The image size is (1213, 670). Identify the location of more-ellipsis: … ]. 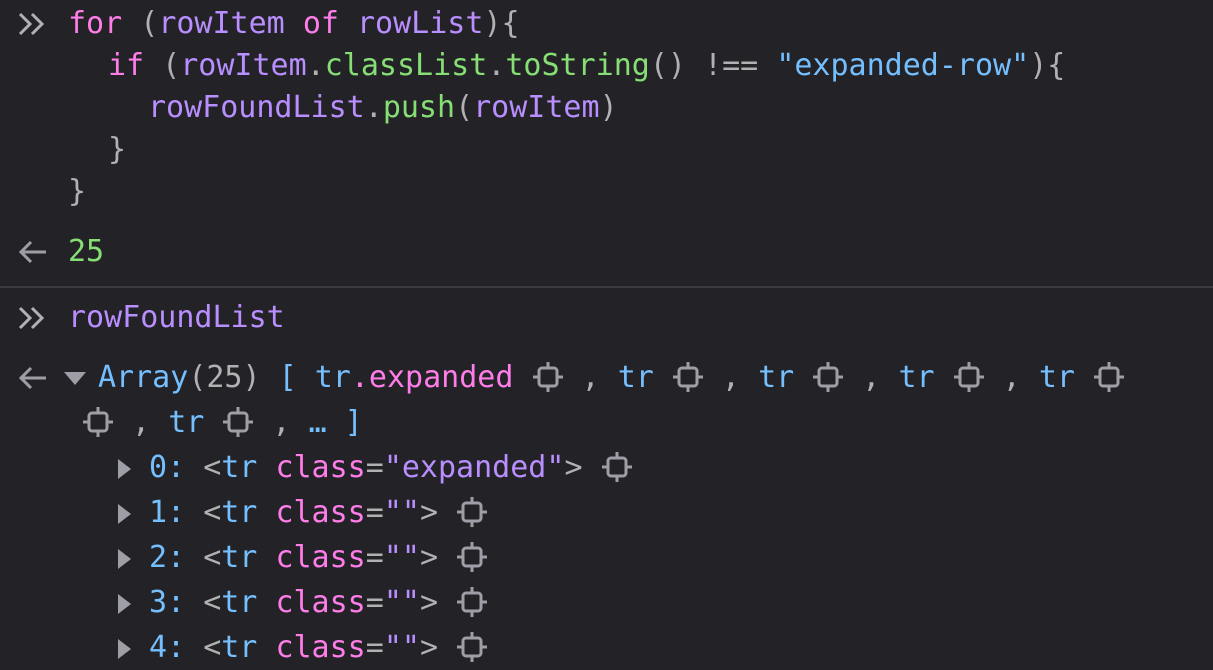
(335, 422).